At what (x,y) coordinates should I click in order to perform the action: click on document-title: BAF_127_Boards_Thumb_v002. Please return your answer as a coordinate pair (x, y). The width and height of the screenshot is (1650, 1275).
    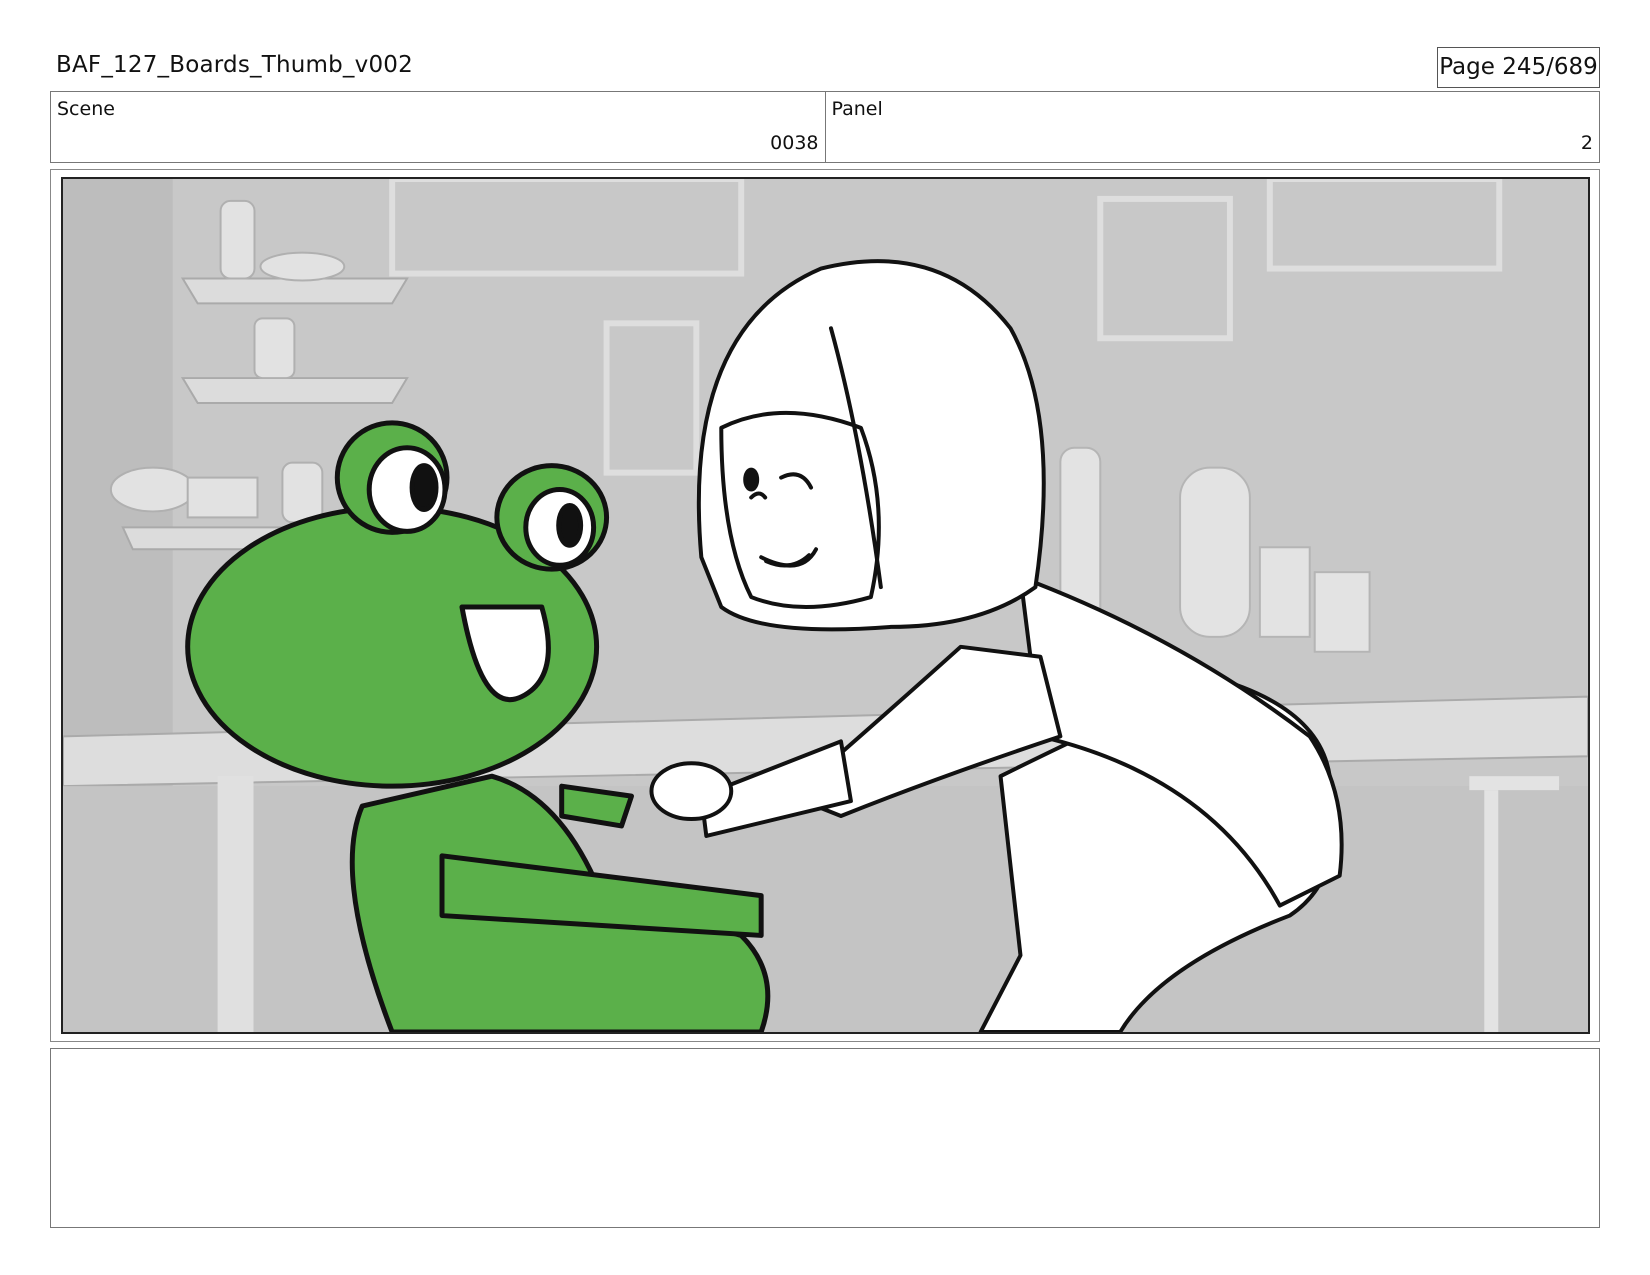
    Looking at the image, I should click on (234, 65).